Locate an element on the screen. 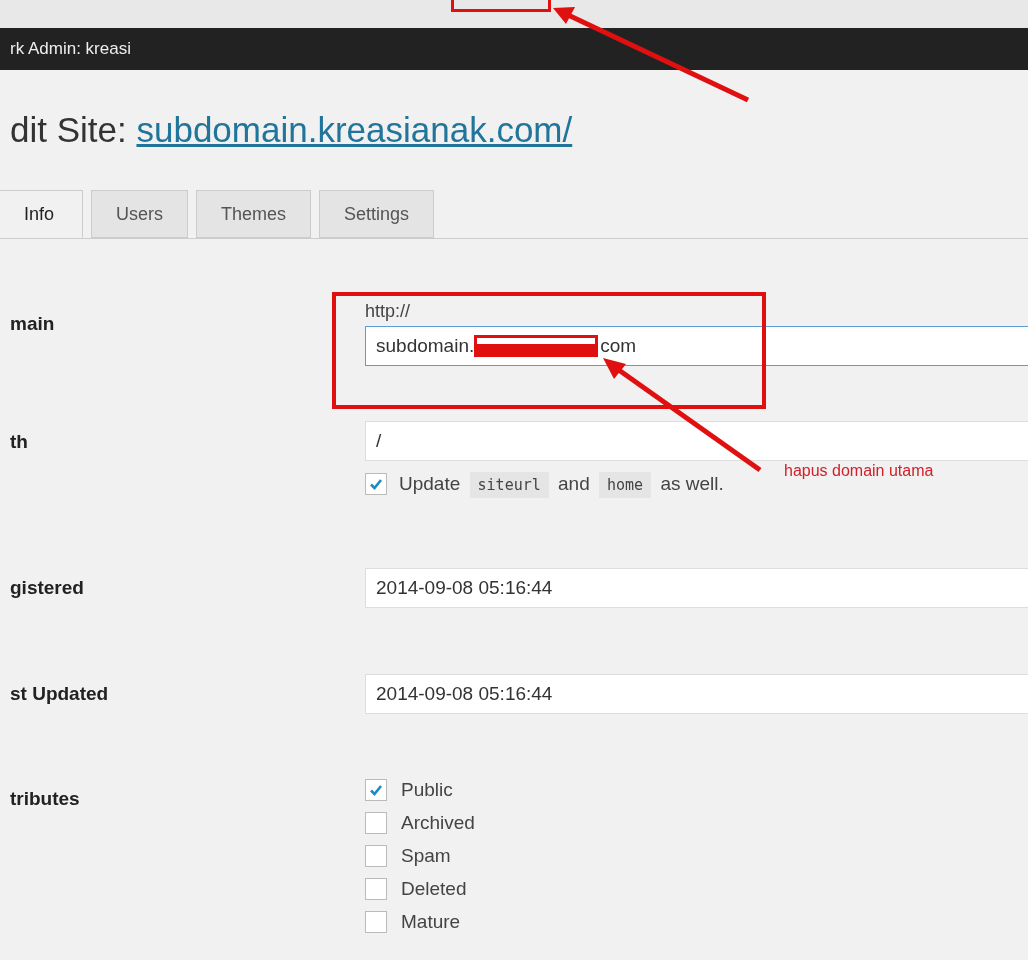 Image resolution: width=1028 pixels, height=960 pixels. tab: Users is located at coordinates (140, 214).